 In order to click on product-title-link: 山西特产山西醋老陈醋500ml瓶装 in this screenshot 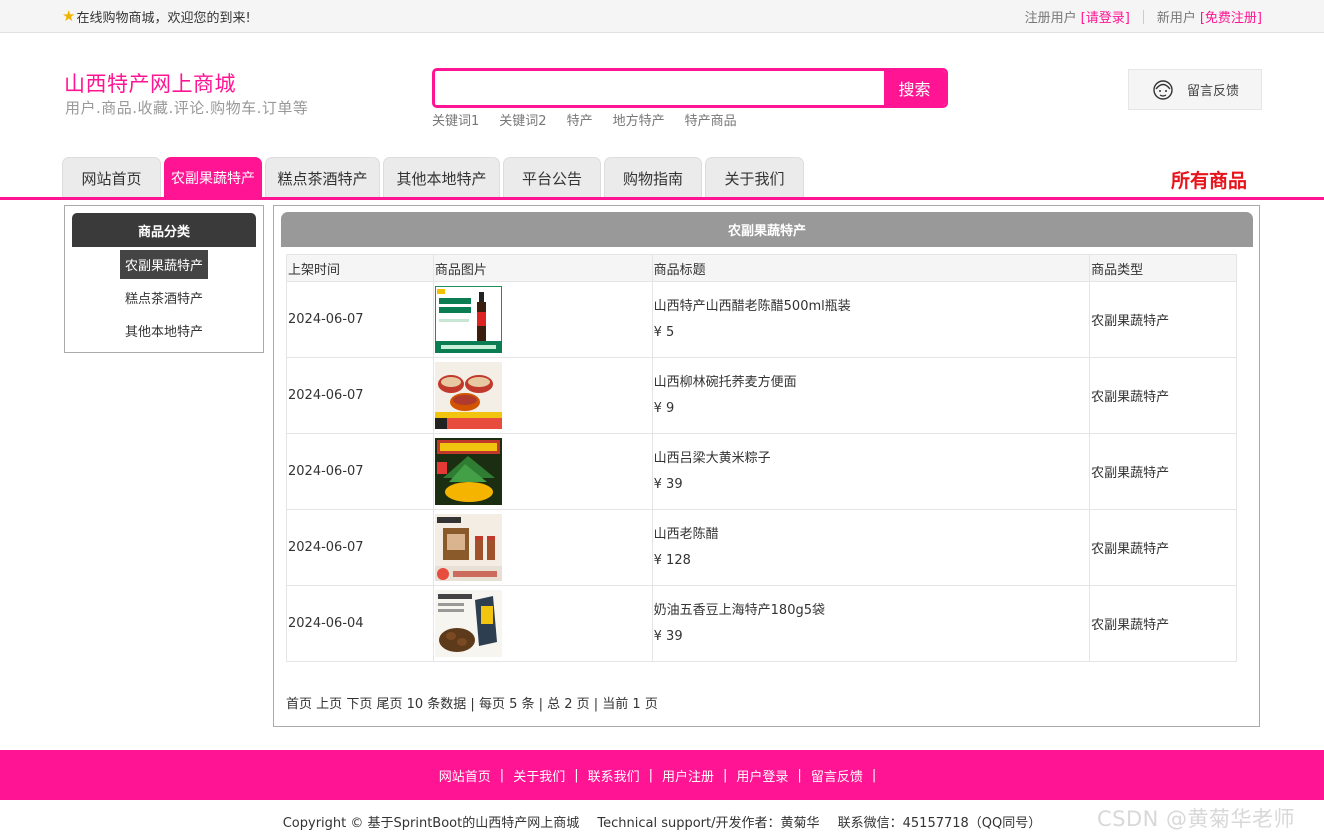, I will do `click(752, 306)`.